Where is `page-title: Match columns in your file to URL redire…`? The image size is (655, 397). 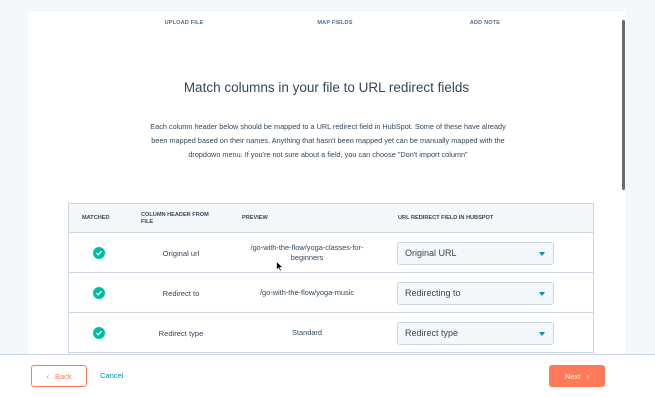
page-title: Match columns in your file to URL redire… is located at coordinates (326, 87).